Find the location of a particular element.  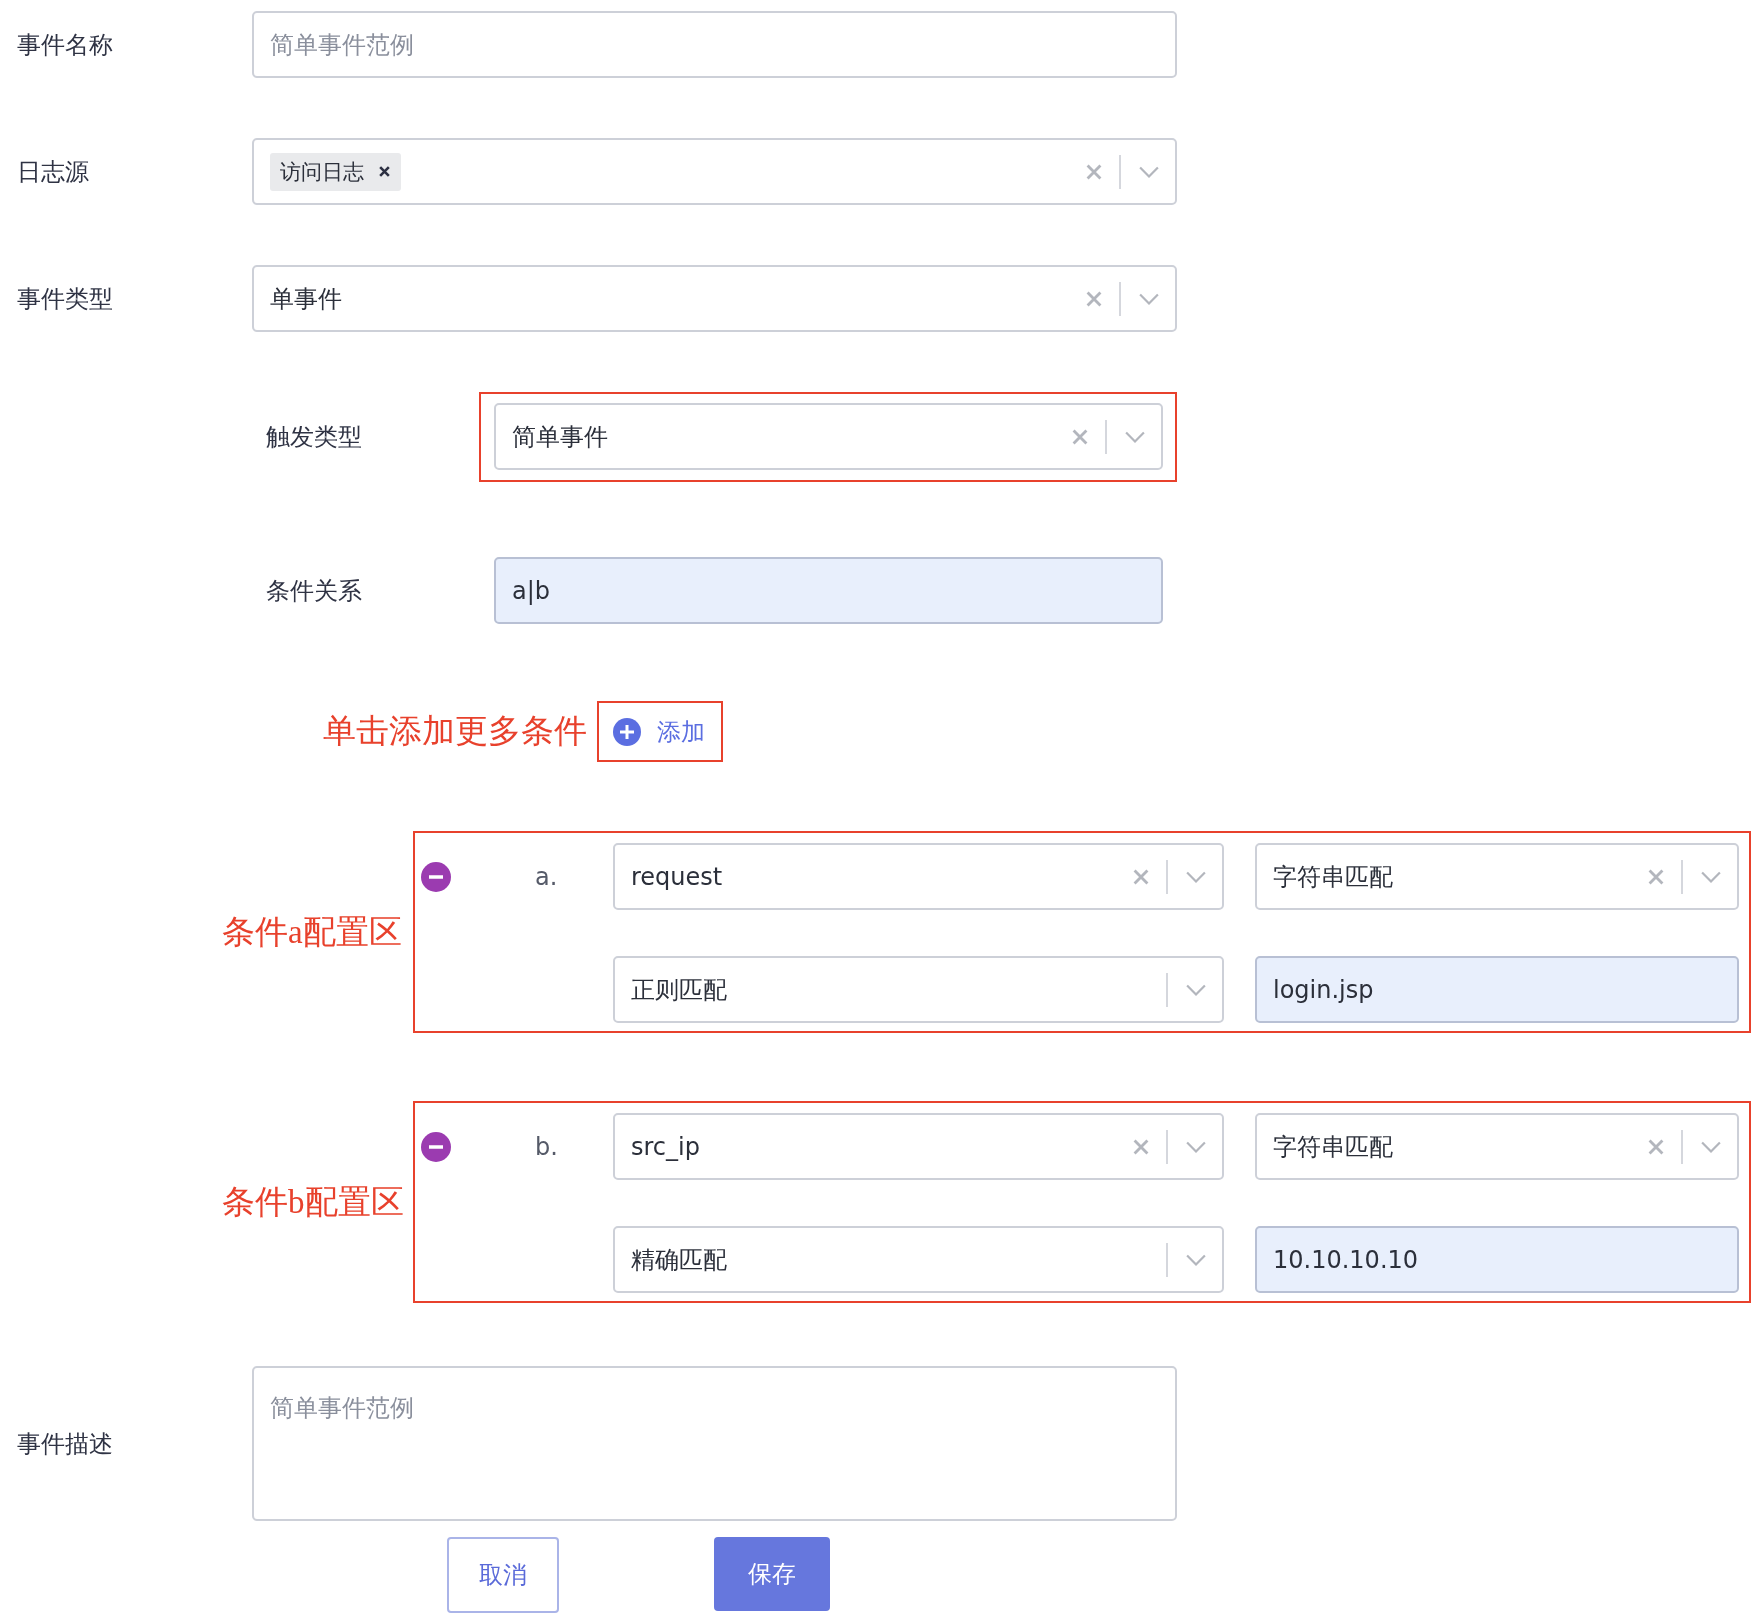

annotation-text: 条件a配置区 is located at coordinates (312, 932).